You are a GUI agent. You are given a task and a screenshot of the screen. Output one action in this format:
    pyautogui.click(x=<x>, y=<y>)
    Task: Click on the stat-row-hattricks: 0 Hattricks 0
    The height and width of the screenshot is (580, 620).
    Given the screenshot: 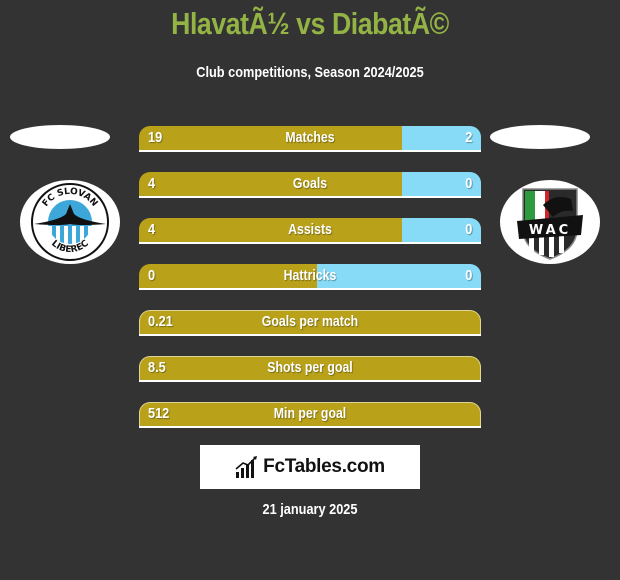 What is the action you would take?
    pyautogui.click(x=310, y=277)
    